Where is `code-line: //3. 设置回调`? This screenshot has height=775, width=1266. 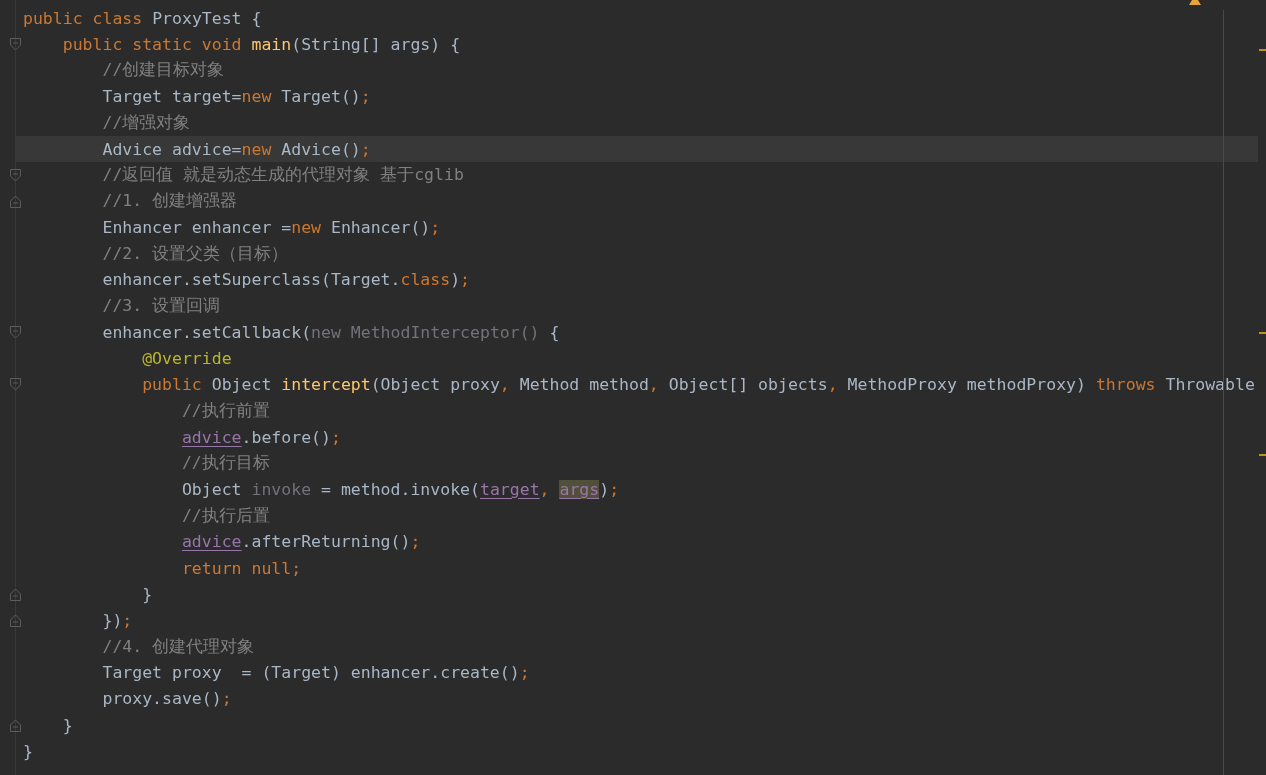 code-line: //3. 设置回调 is located at coordinates (161, 306).